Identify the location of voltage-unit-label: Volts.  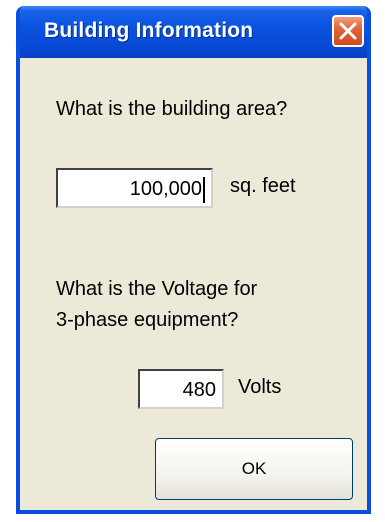
(260, 387).